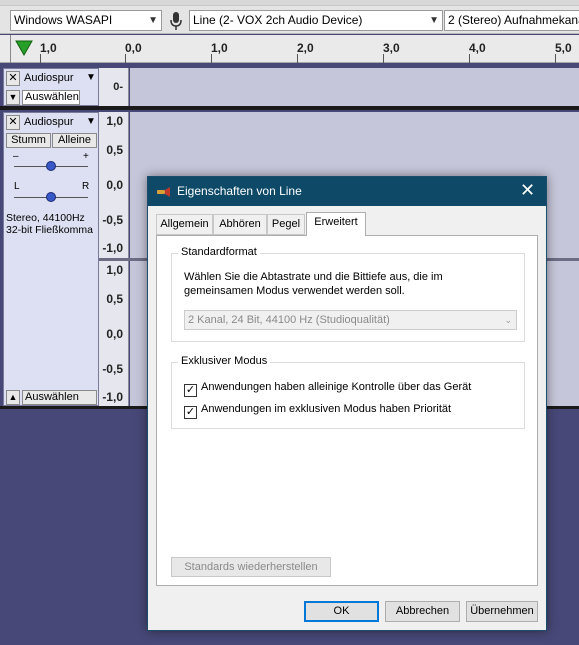  What do you see at coordinates (24, 49) in the screenshot?
I see `play-head-icon` at bounding box center [24, 49].